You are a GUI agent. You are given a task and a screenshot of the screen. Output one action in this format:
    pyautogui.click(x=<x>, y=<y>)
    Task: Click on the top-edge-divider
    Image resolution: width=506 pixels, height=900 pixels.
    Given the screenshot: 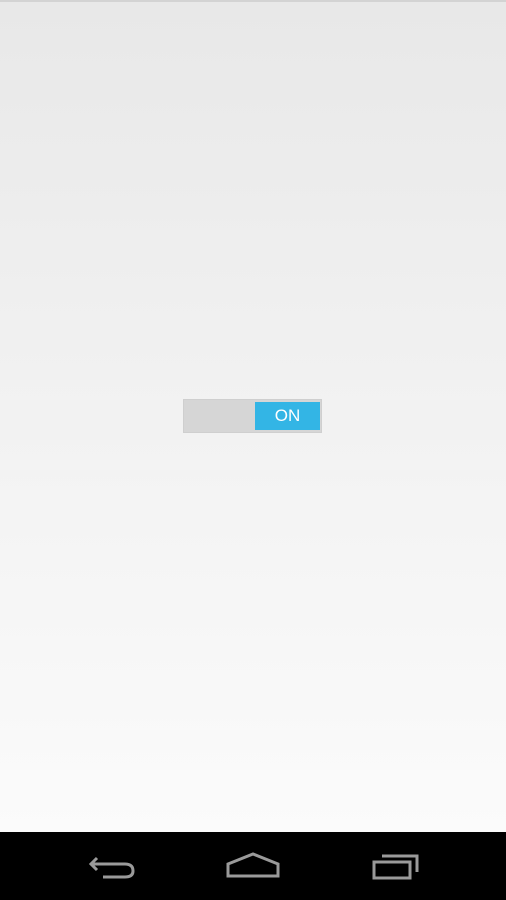 What is the action you would take?
    pyautogui.click(x=253, y=1)
    